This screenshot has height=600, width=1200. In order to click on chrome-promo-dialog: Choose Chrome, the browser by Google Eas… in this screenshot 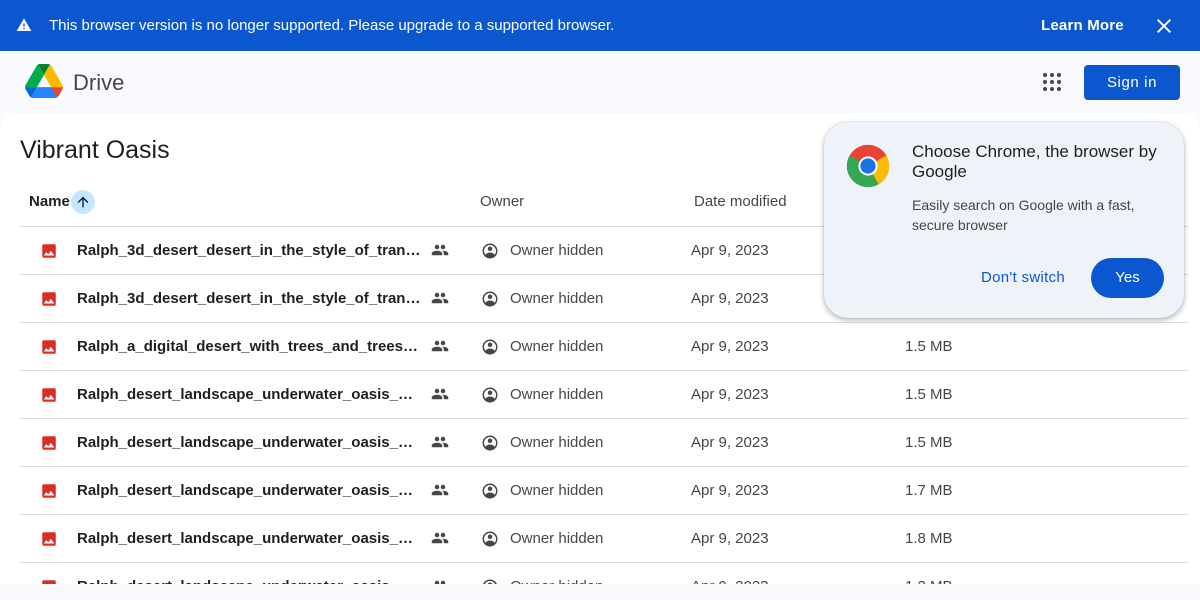, I will do `click(1004, 220)`.